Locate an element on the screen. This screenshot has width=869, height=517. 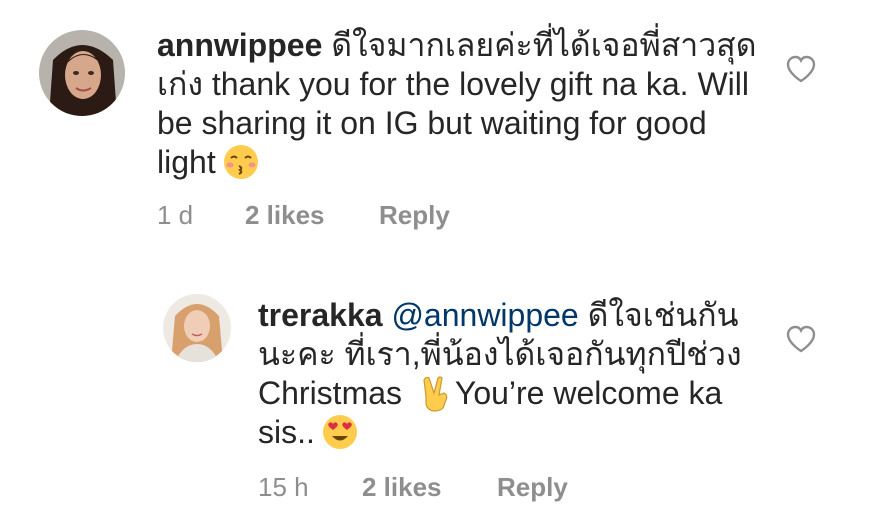
comment-time: 15 h is located at coordinates (283, 487).